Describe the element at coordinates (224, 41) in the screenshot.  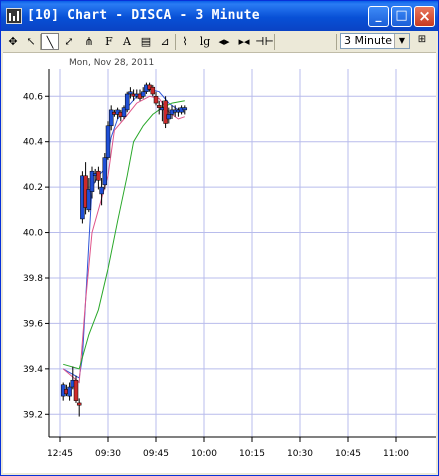
I see `zoom-in-icon: ◂▸` at that location.